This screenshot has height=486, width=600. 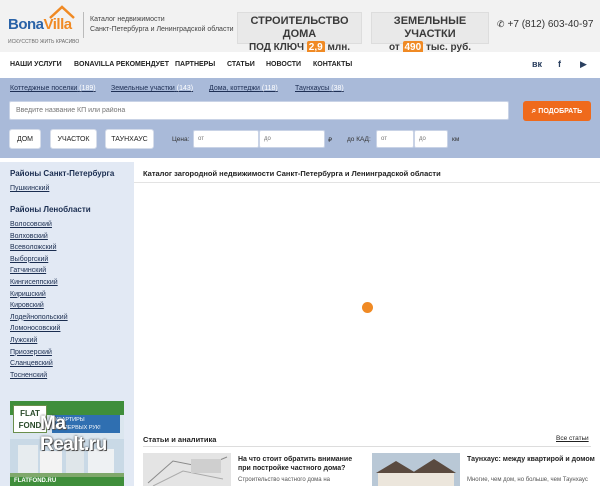 What do you see at coordinates (195, 64) in the screenshot?
I see `nav-partners: ПАРТНЕРЫ` at bounding box center [195, 64].